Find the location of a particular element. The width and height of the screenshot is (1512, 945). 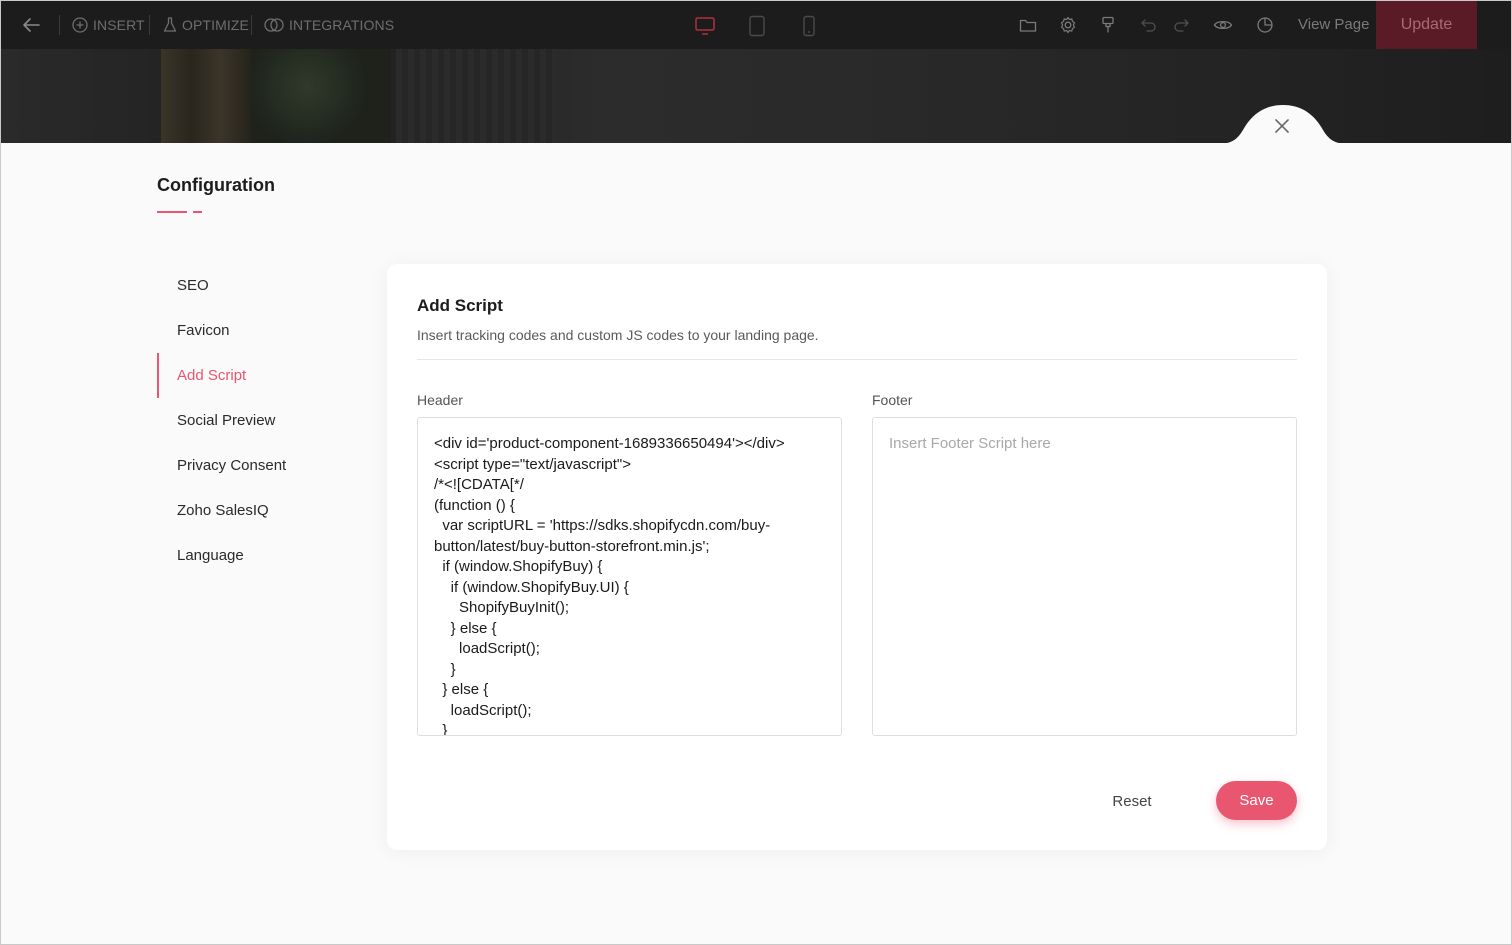

integrations-label: INTEGRATIONS is located at coordinates (342, 25).